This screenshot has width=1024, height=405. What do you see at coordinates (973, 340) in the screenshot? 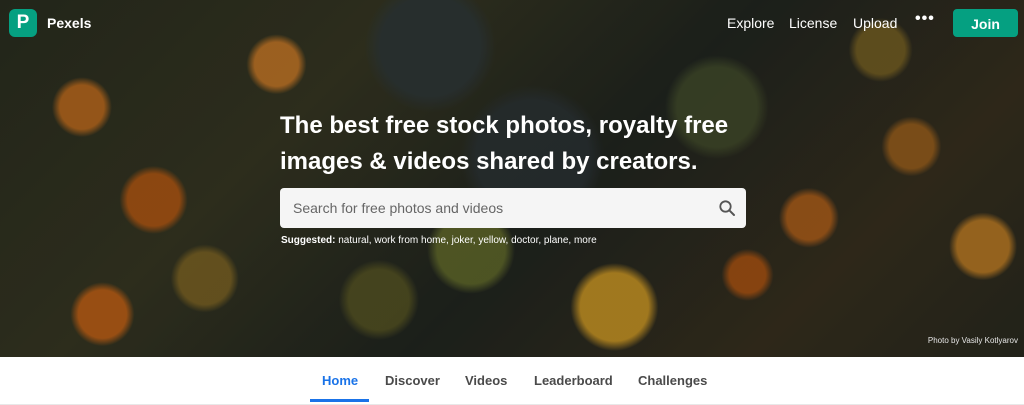
I see `photo-credit: Photo by Vasily Kotlyarov` at bounding box center [973, 340].